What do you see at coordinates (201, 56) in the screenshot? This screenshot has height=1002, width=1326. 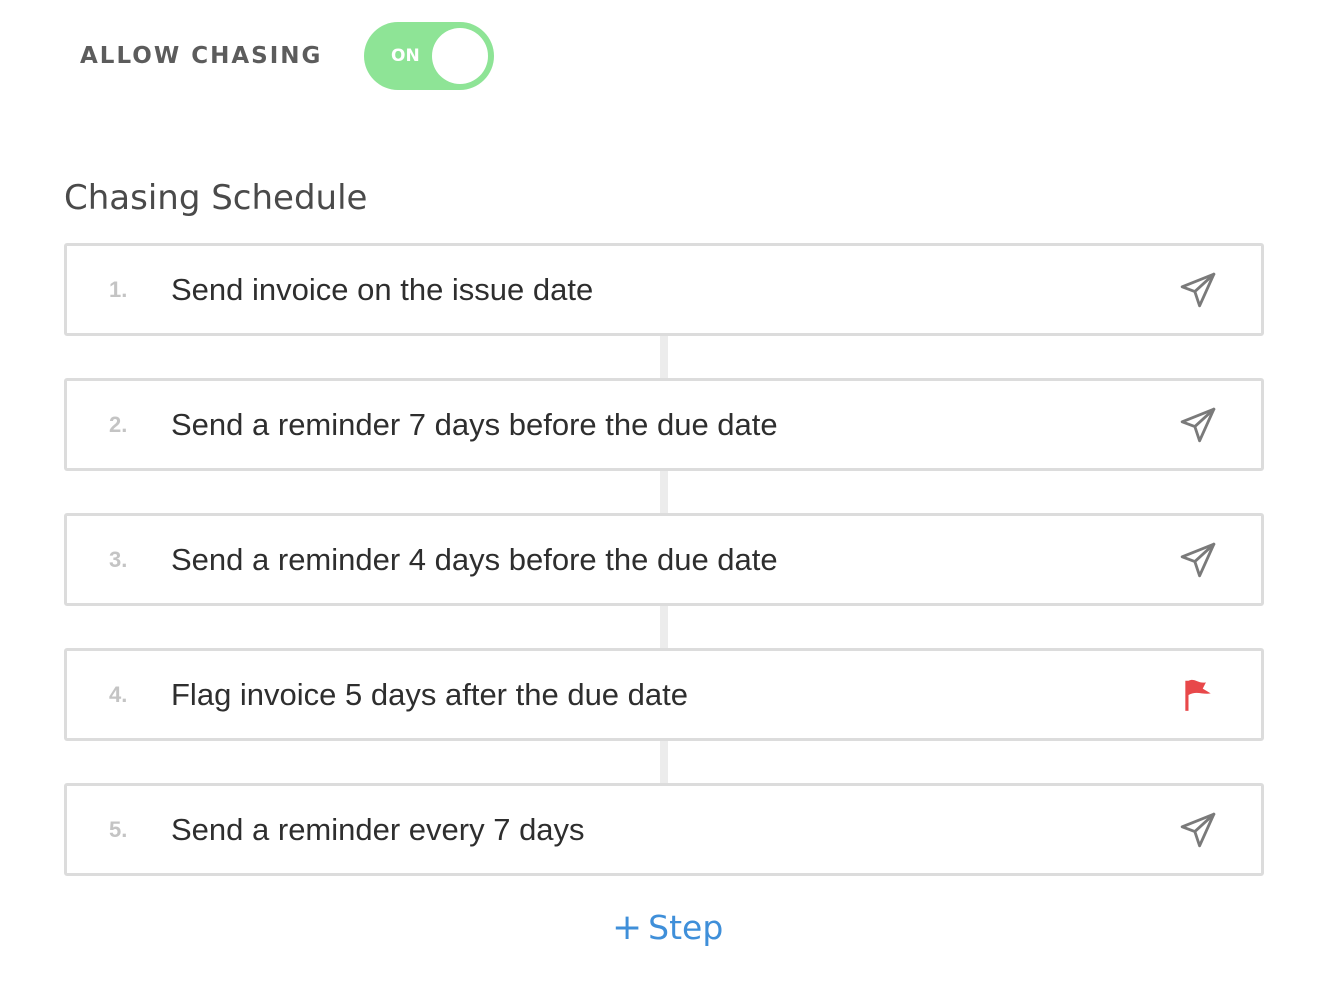 I see `allow-chasing-label: ALLOW CHASING` at bounding box center [201, 56].